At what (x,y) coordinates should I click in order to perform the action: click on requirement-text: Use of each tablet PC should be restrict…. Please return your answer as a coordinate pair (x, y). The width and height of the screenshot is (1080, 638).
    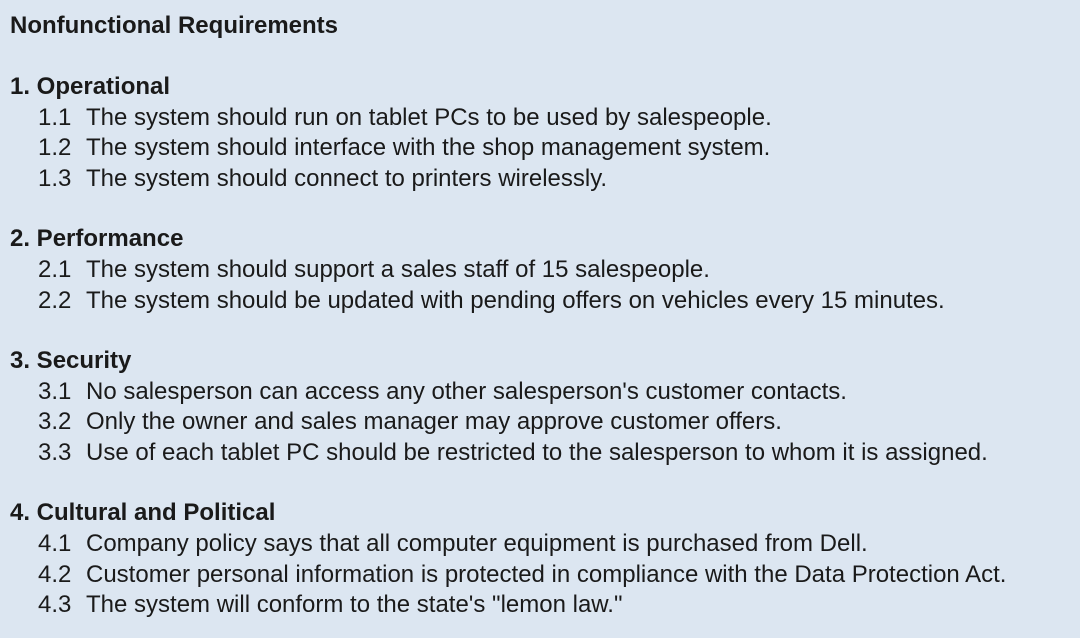
    Looking at the image, I should click on (537, 452).